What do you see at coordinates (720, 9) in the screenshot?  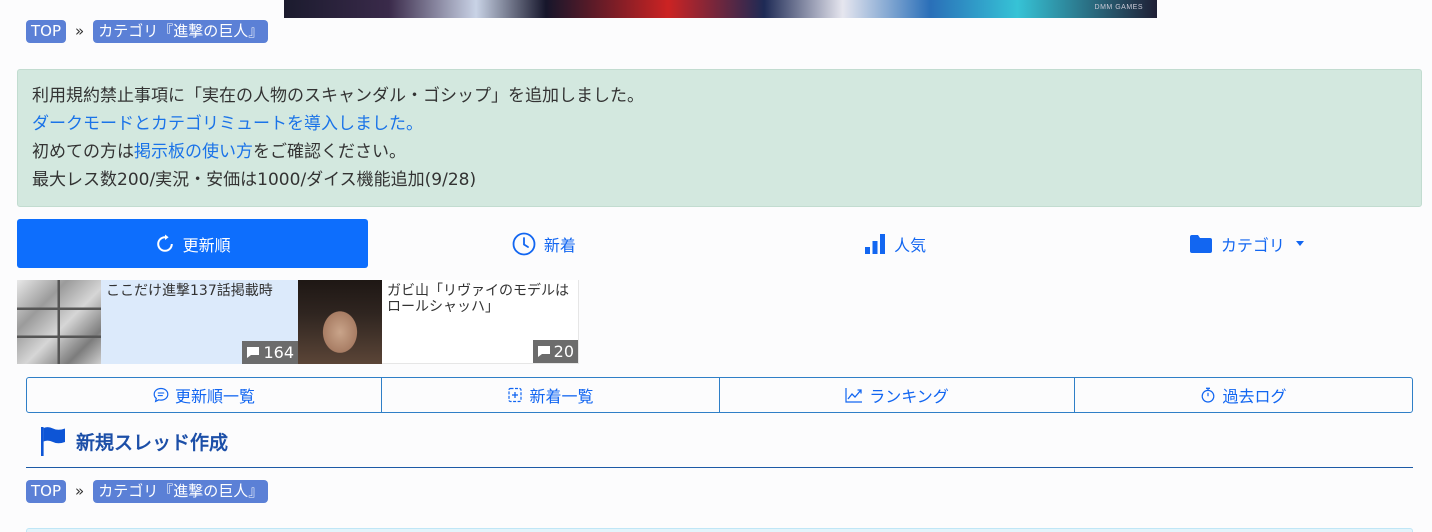 I see `top-banner-ad: DMM GAMES` at bounding box center [720, 9].